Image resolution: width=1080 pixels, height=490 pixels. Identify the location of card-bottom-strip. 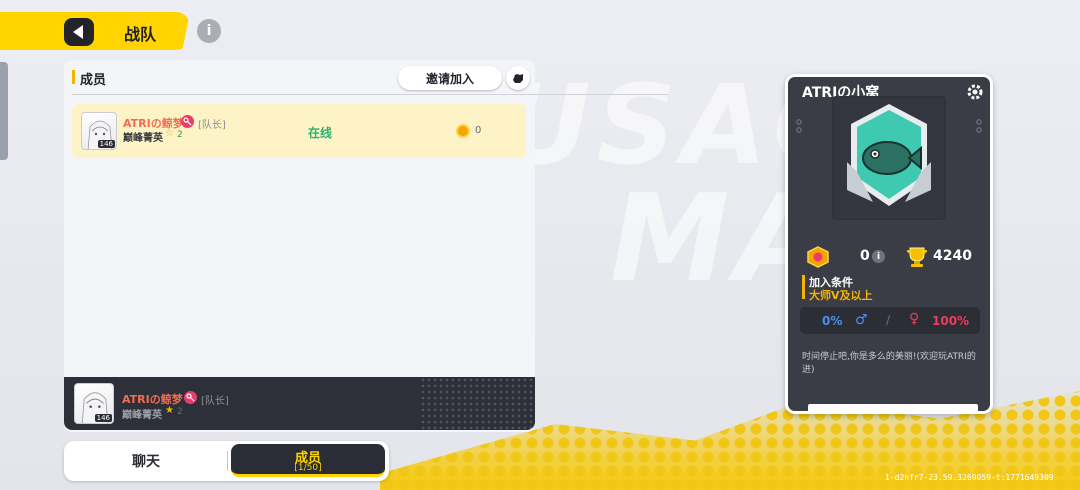
(893, 408).